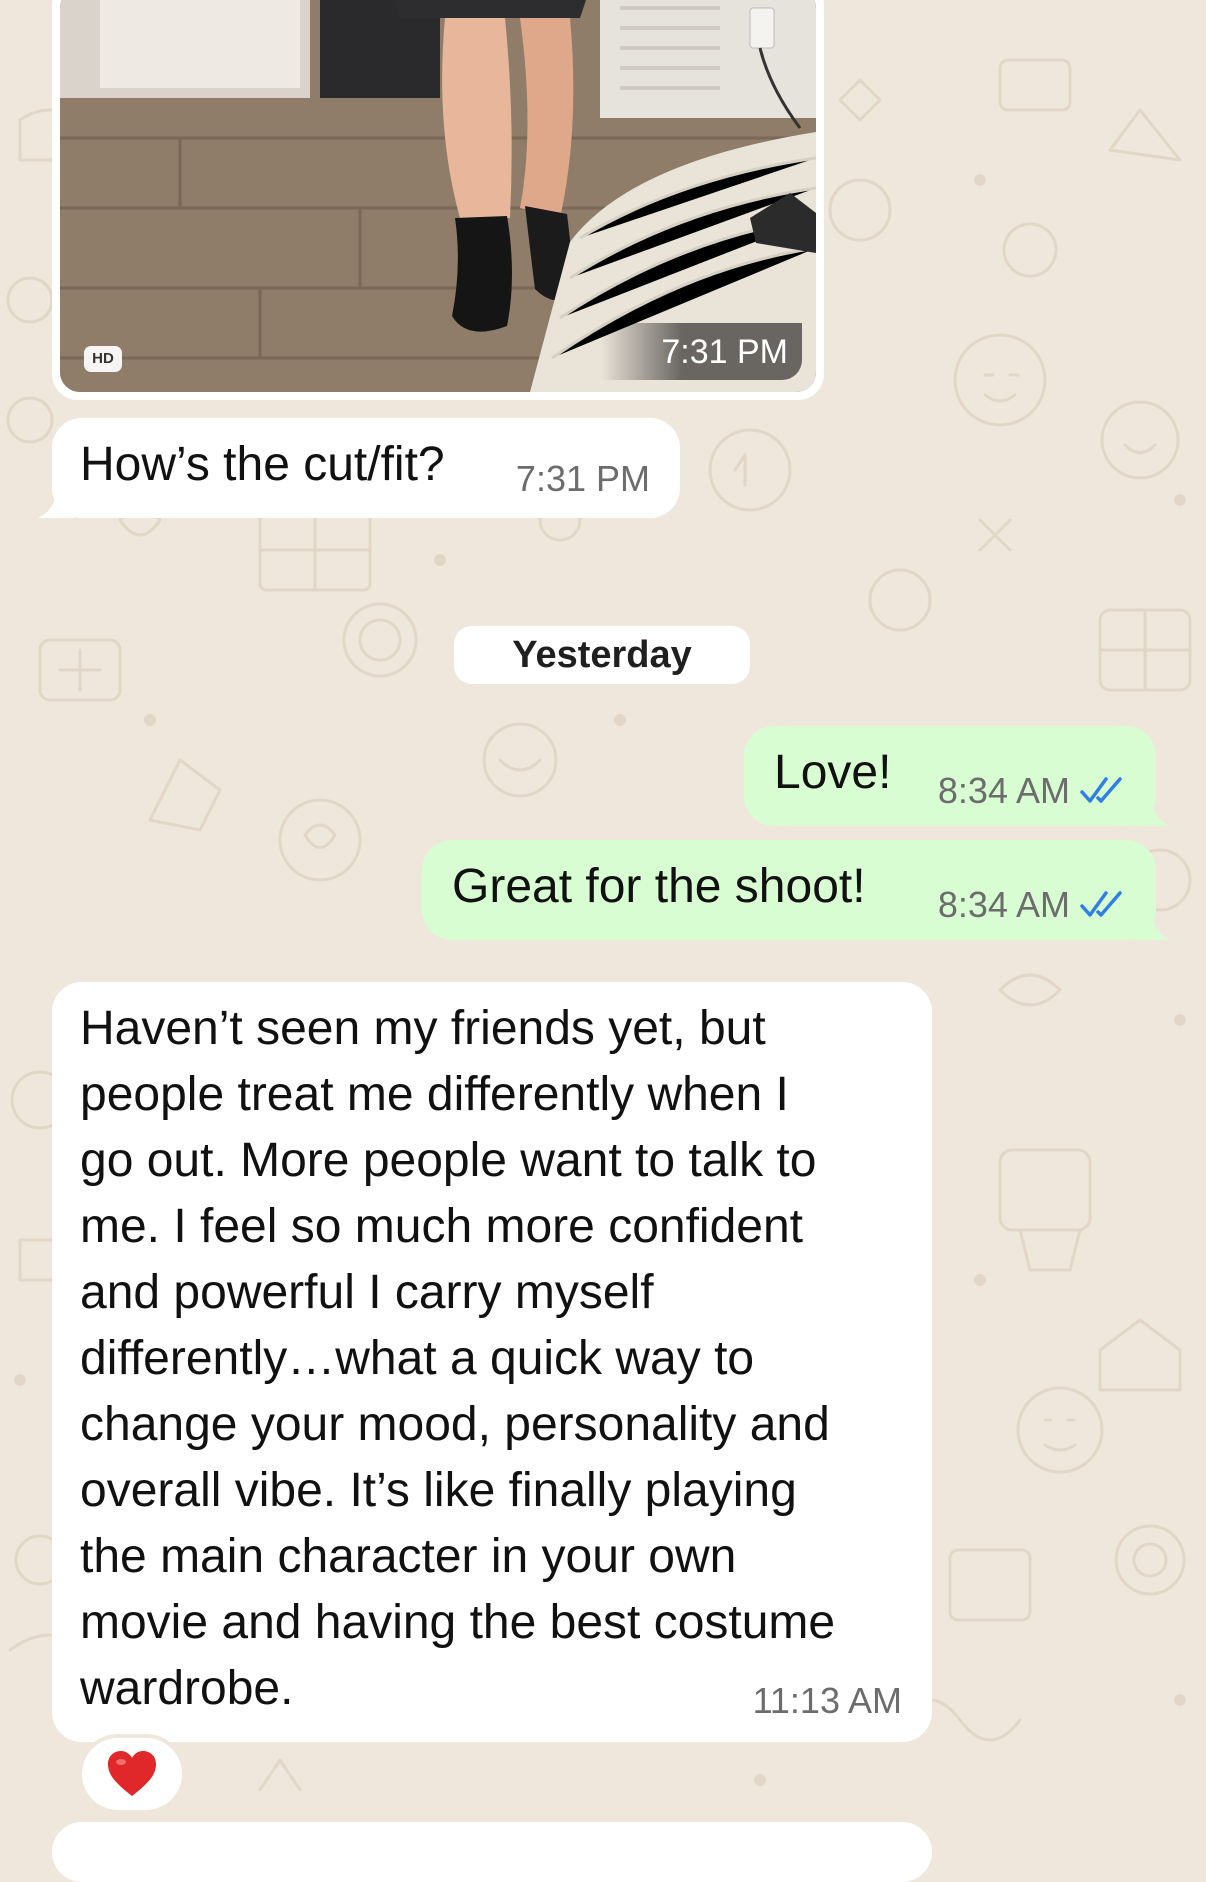 Image resolution: width=1206 pixels, height=1882 pixels. What do you see at coordinates (458, 1622) in the screenshot?
I see `message-line: movie and having the best costume` at bounding box center [458, 1622].